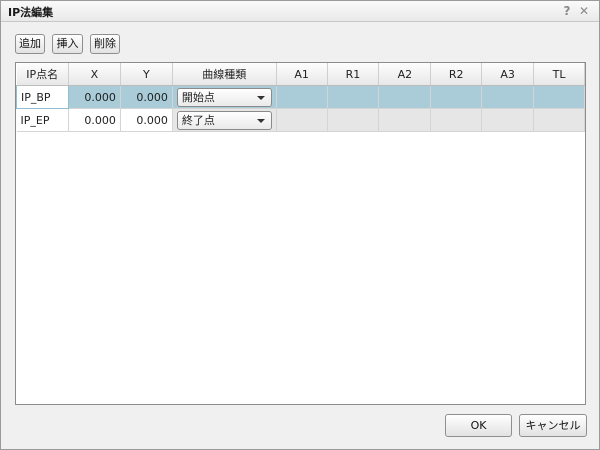 This screenshot has height=450, width=600. What do you see at coordinates (94, 74) in the screenshot?
I see `column-header-x: X` at bounding box center [94, 74].